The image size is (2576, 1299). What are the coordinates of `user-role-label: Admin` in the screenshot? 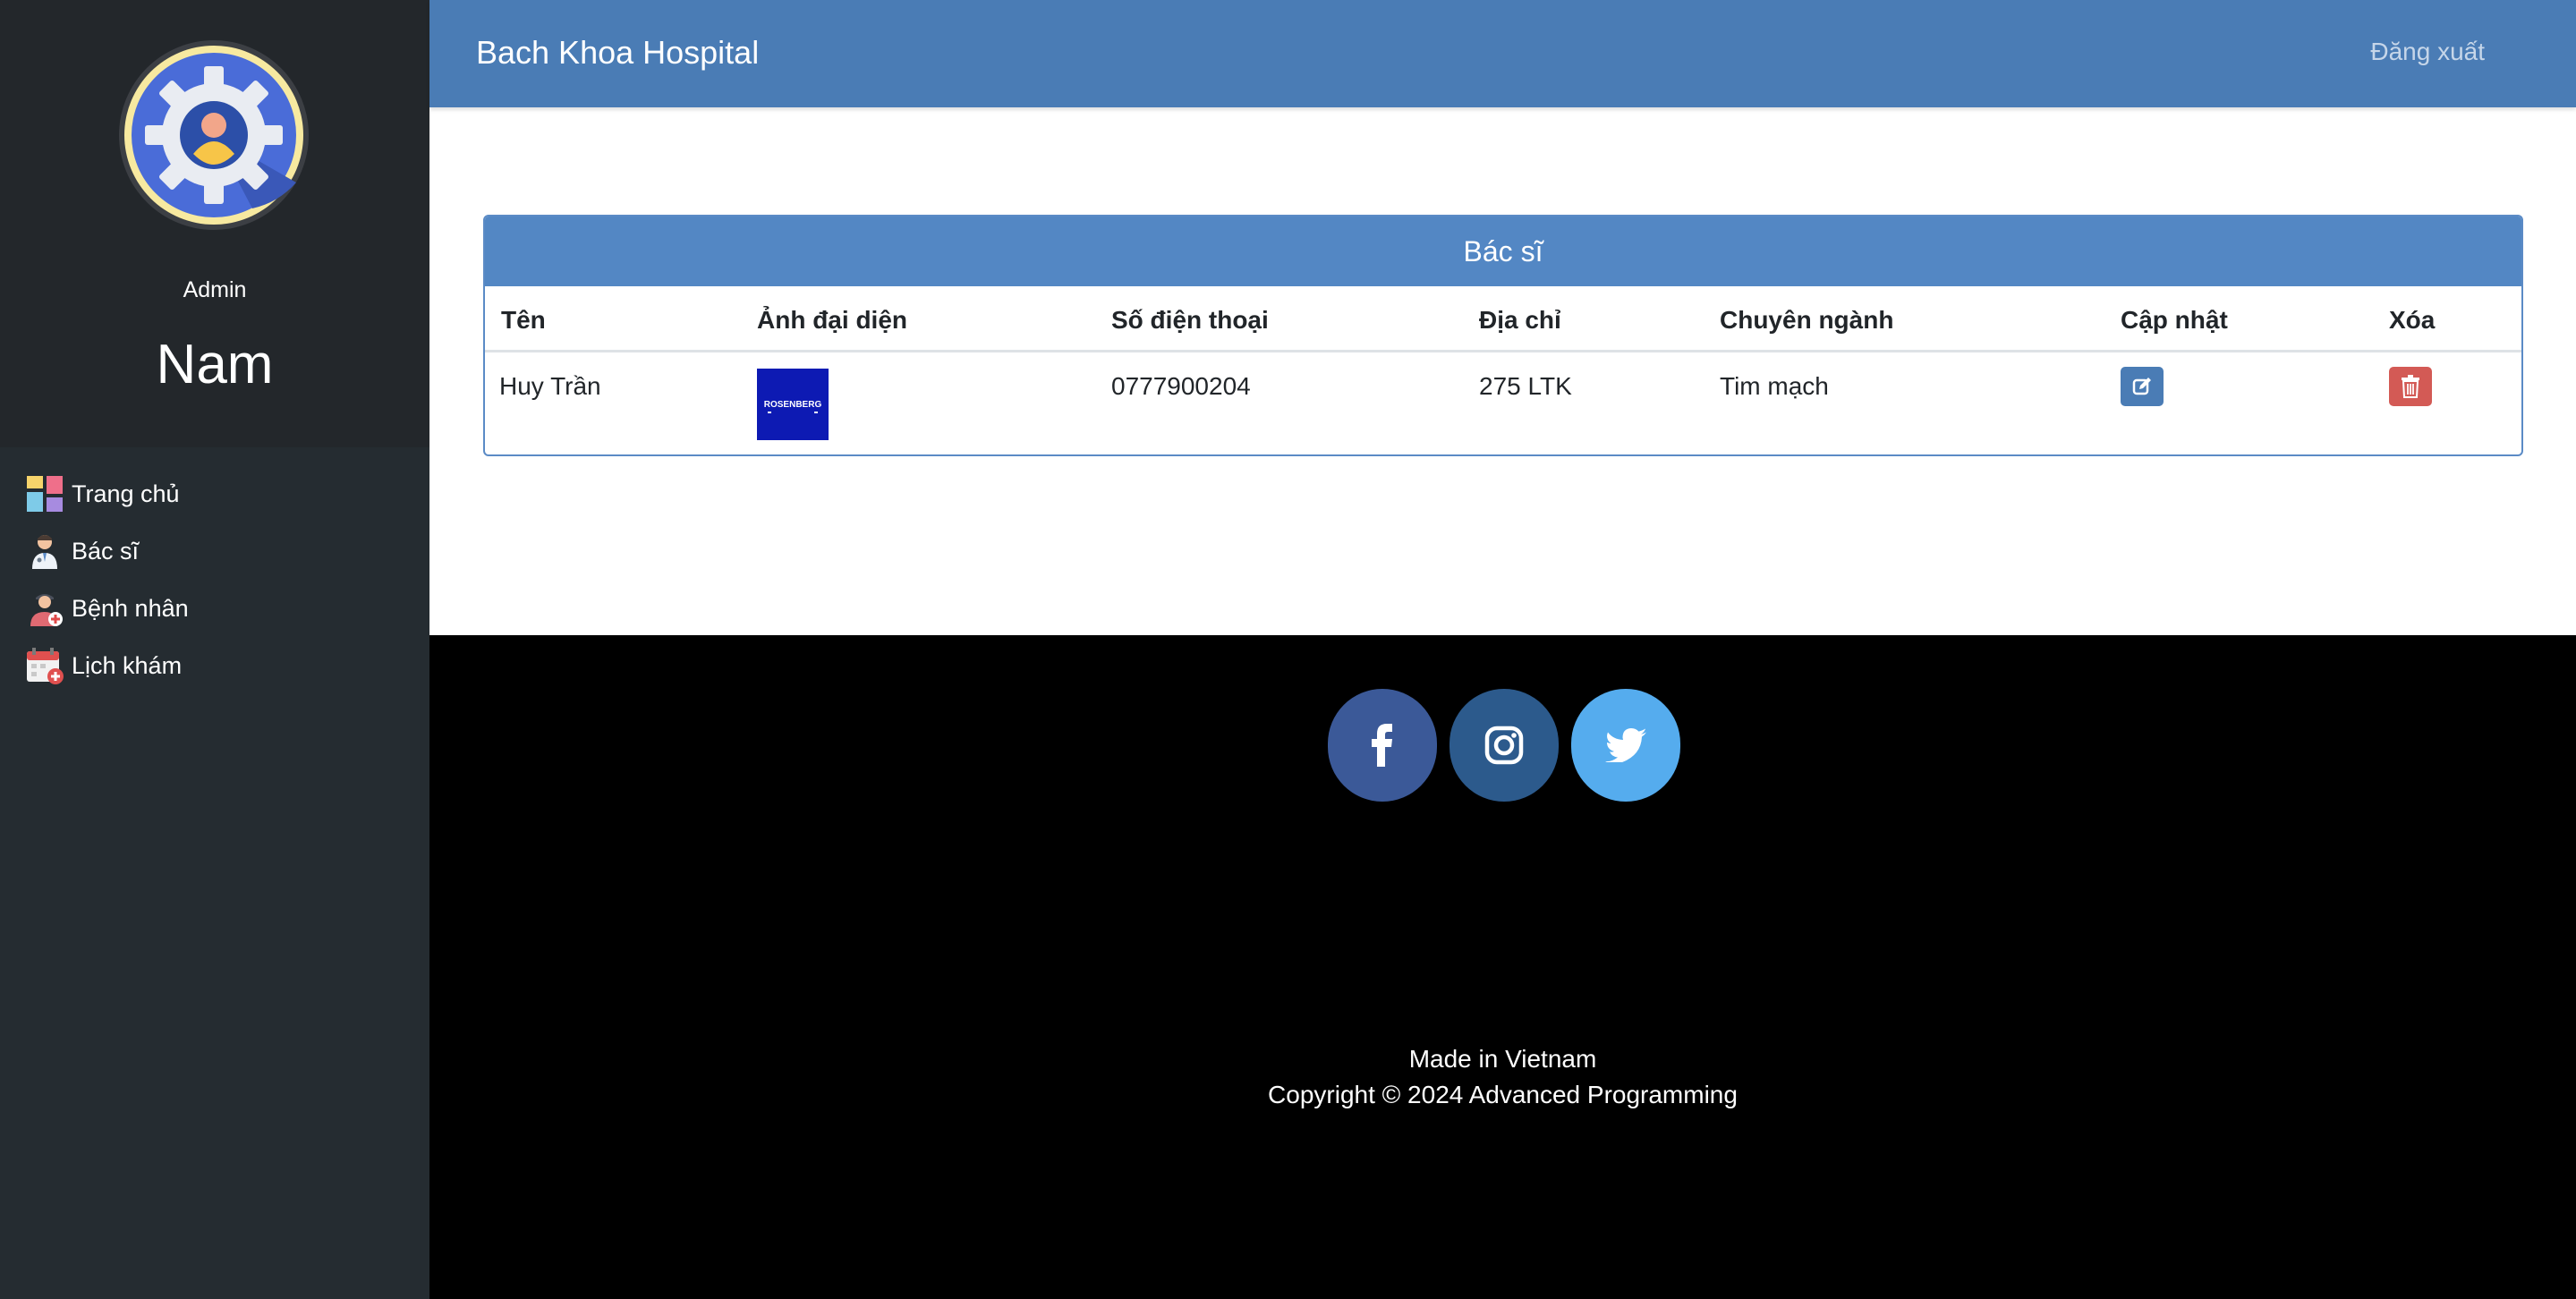 It's located at (215, 289).